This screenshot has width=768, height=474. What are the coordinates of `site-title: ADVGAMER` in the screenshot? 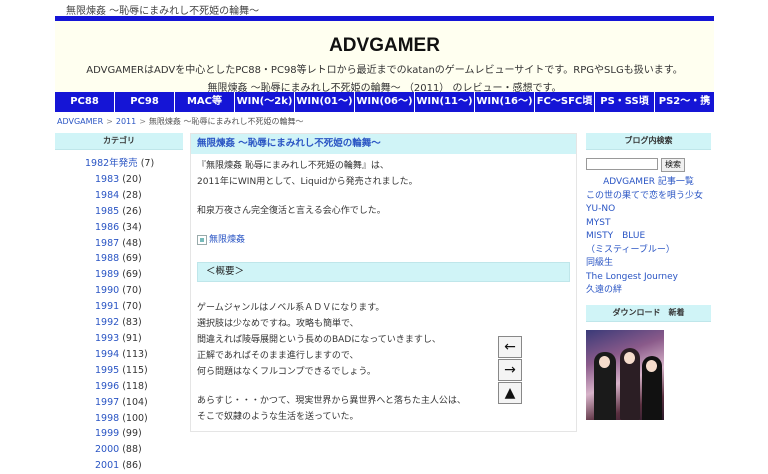 It's located at (384, 46).